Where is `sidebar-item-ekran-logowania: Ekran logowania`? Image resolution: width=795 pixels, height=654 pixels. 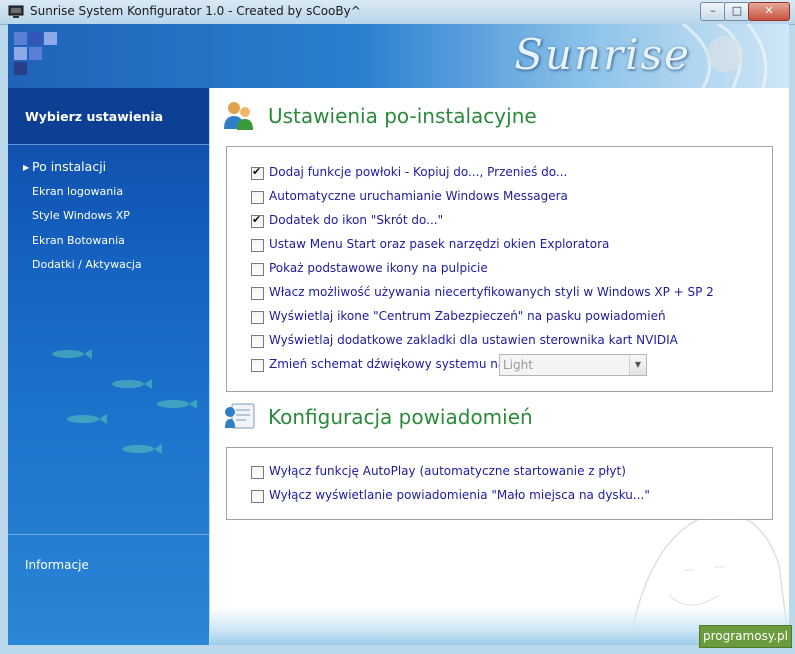
sidebar-item-ekran-logowania: Ekran logowania is located at coordinates (108, 197).